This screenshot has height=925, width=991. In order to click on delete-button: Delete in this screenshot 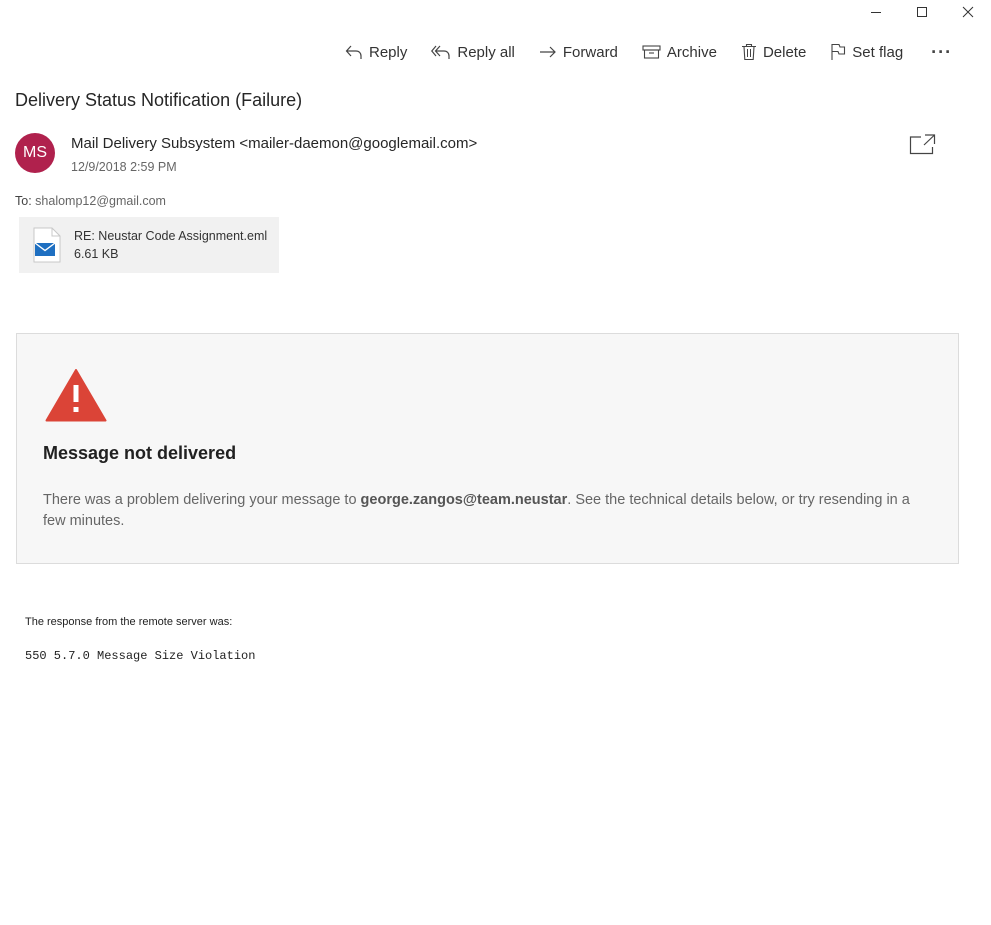, I will do `click(773, 52)`.